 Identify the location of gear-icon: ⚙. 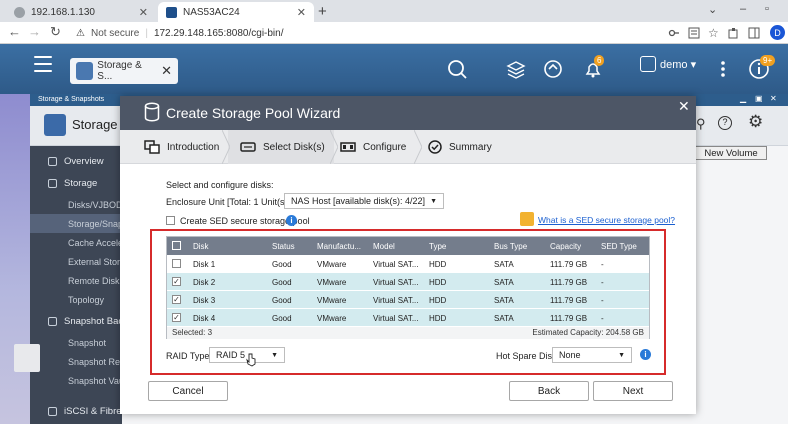
(755, 122).